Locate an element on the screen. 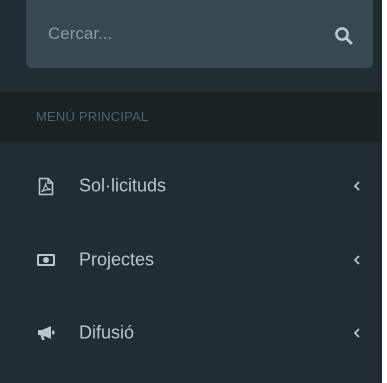 This screenshot has height=383, width=387. sidebar-item-sollicituds: Sol·licituds is located at coordinates (191, 186).